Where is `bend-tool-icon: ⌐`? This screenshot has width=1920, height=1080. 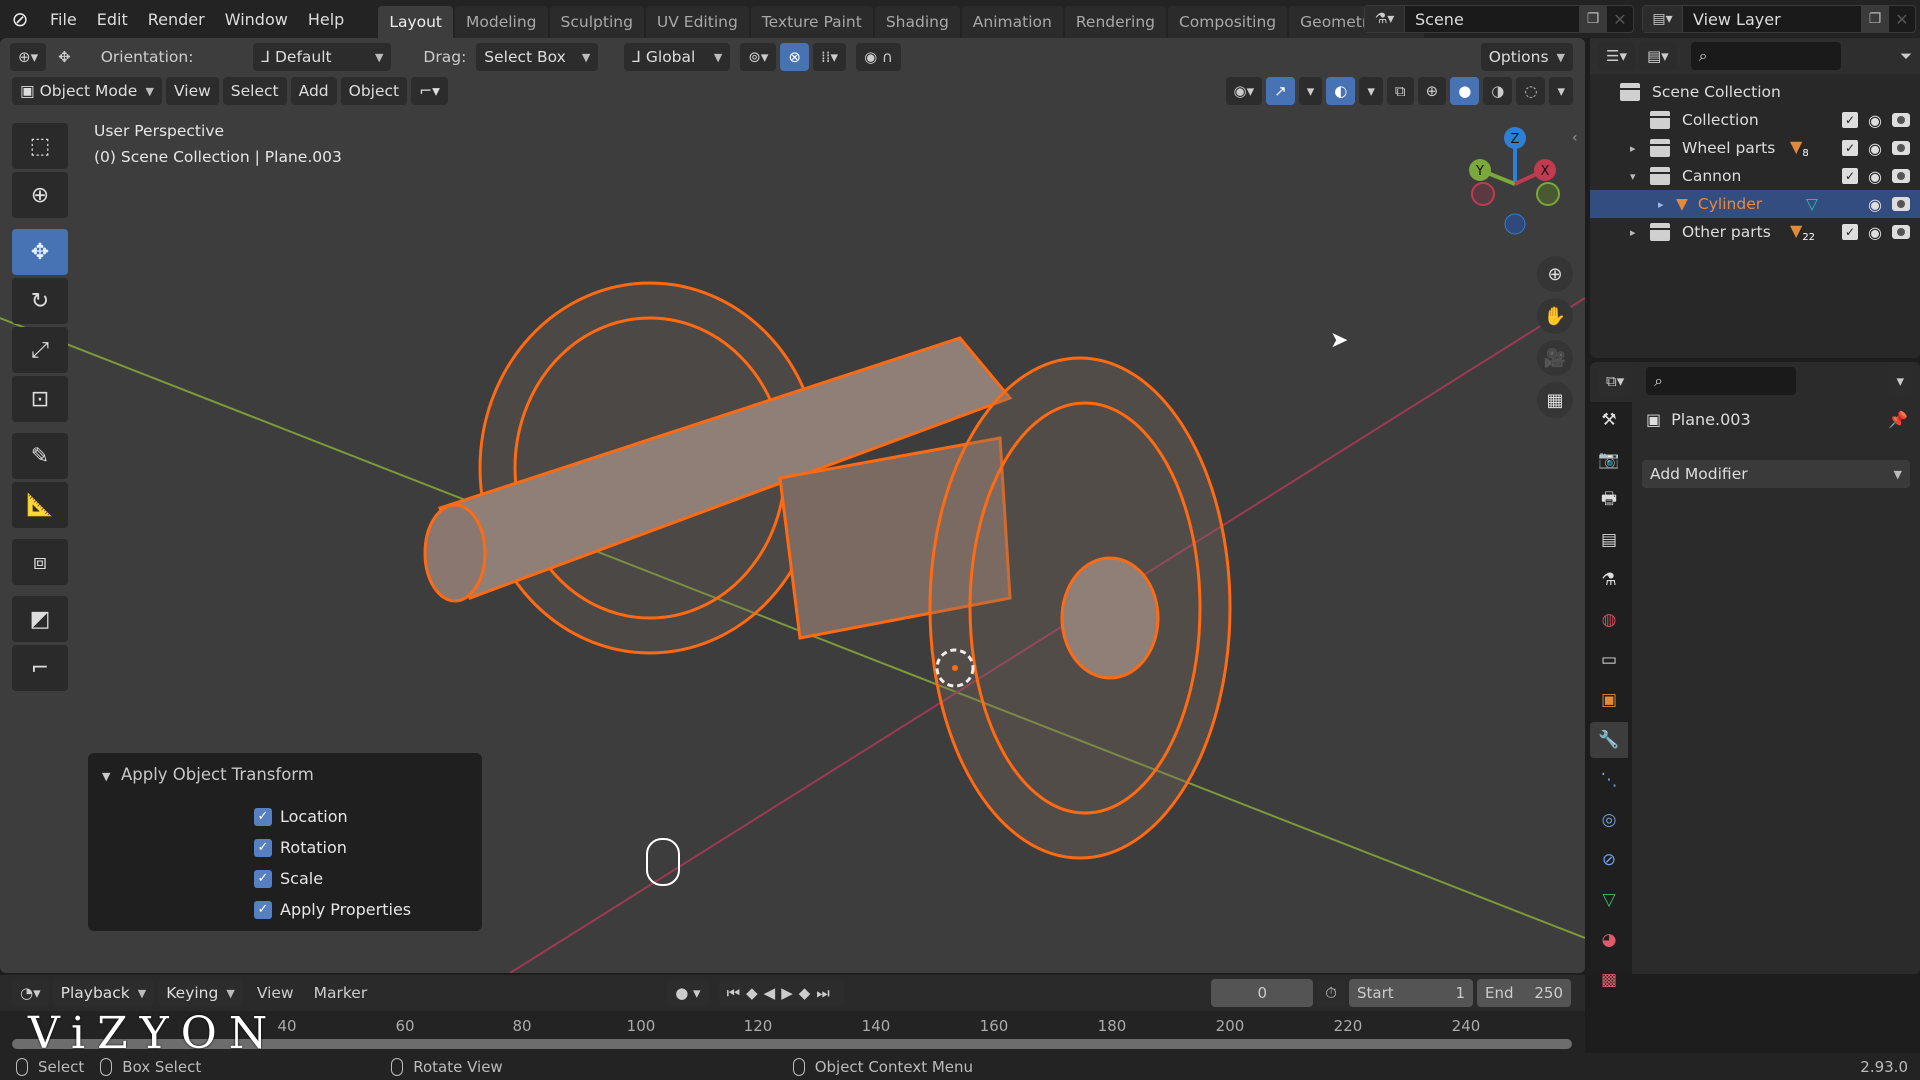
bend-tool-icon: ⌐ is located at coordinates (40, 668).